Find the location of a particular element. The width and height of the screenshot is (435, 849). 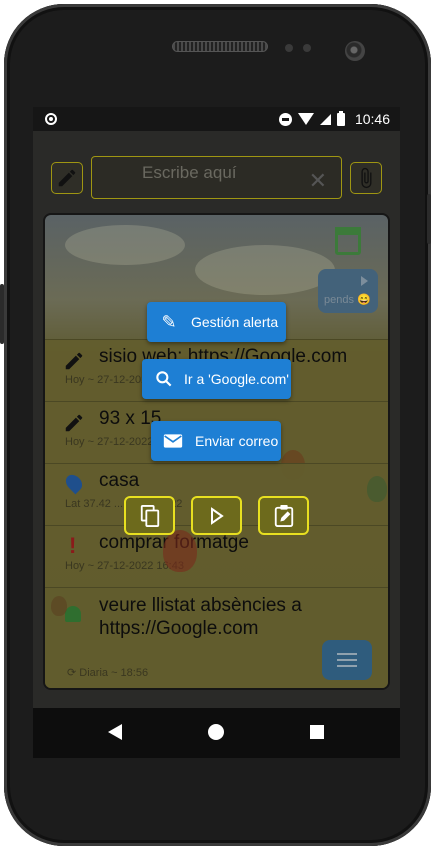

home-icon is located at coordinates (216, 732).